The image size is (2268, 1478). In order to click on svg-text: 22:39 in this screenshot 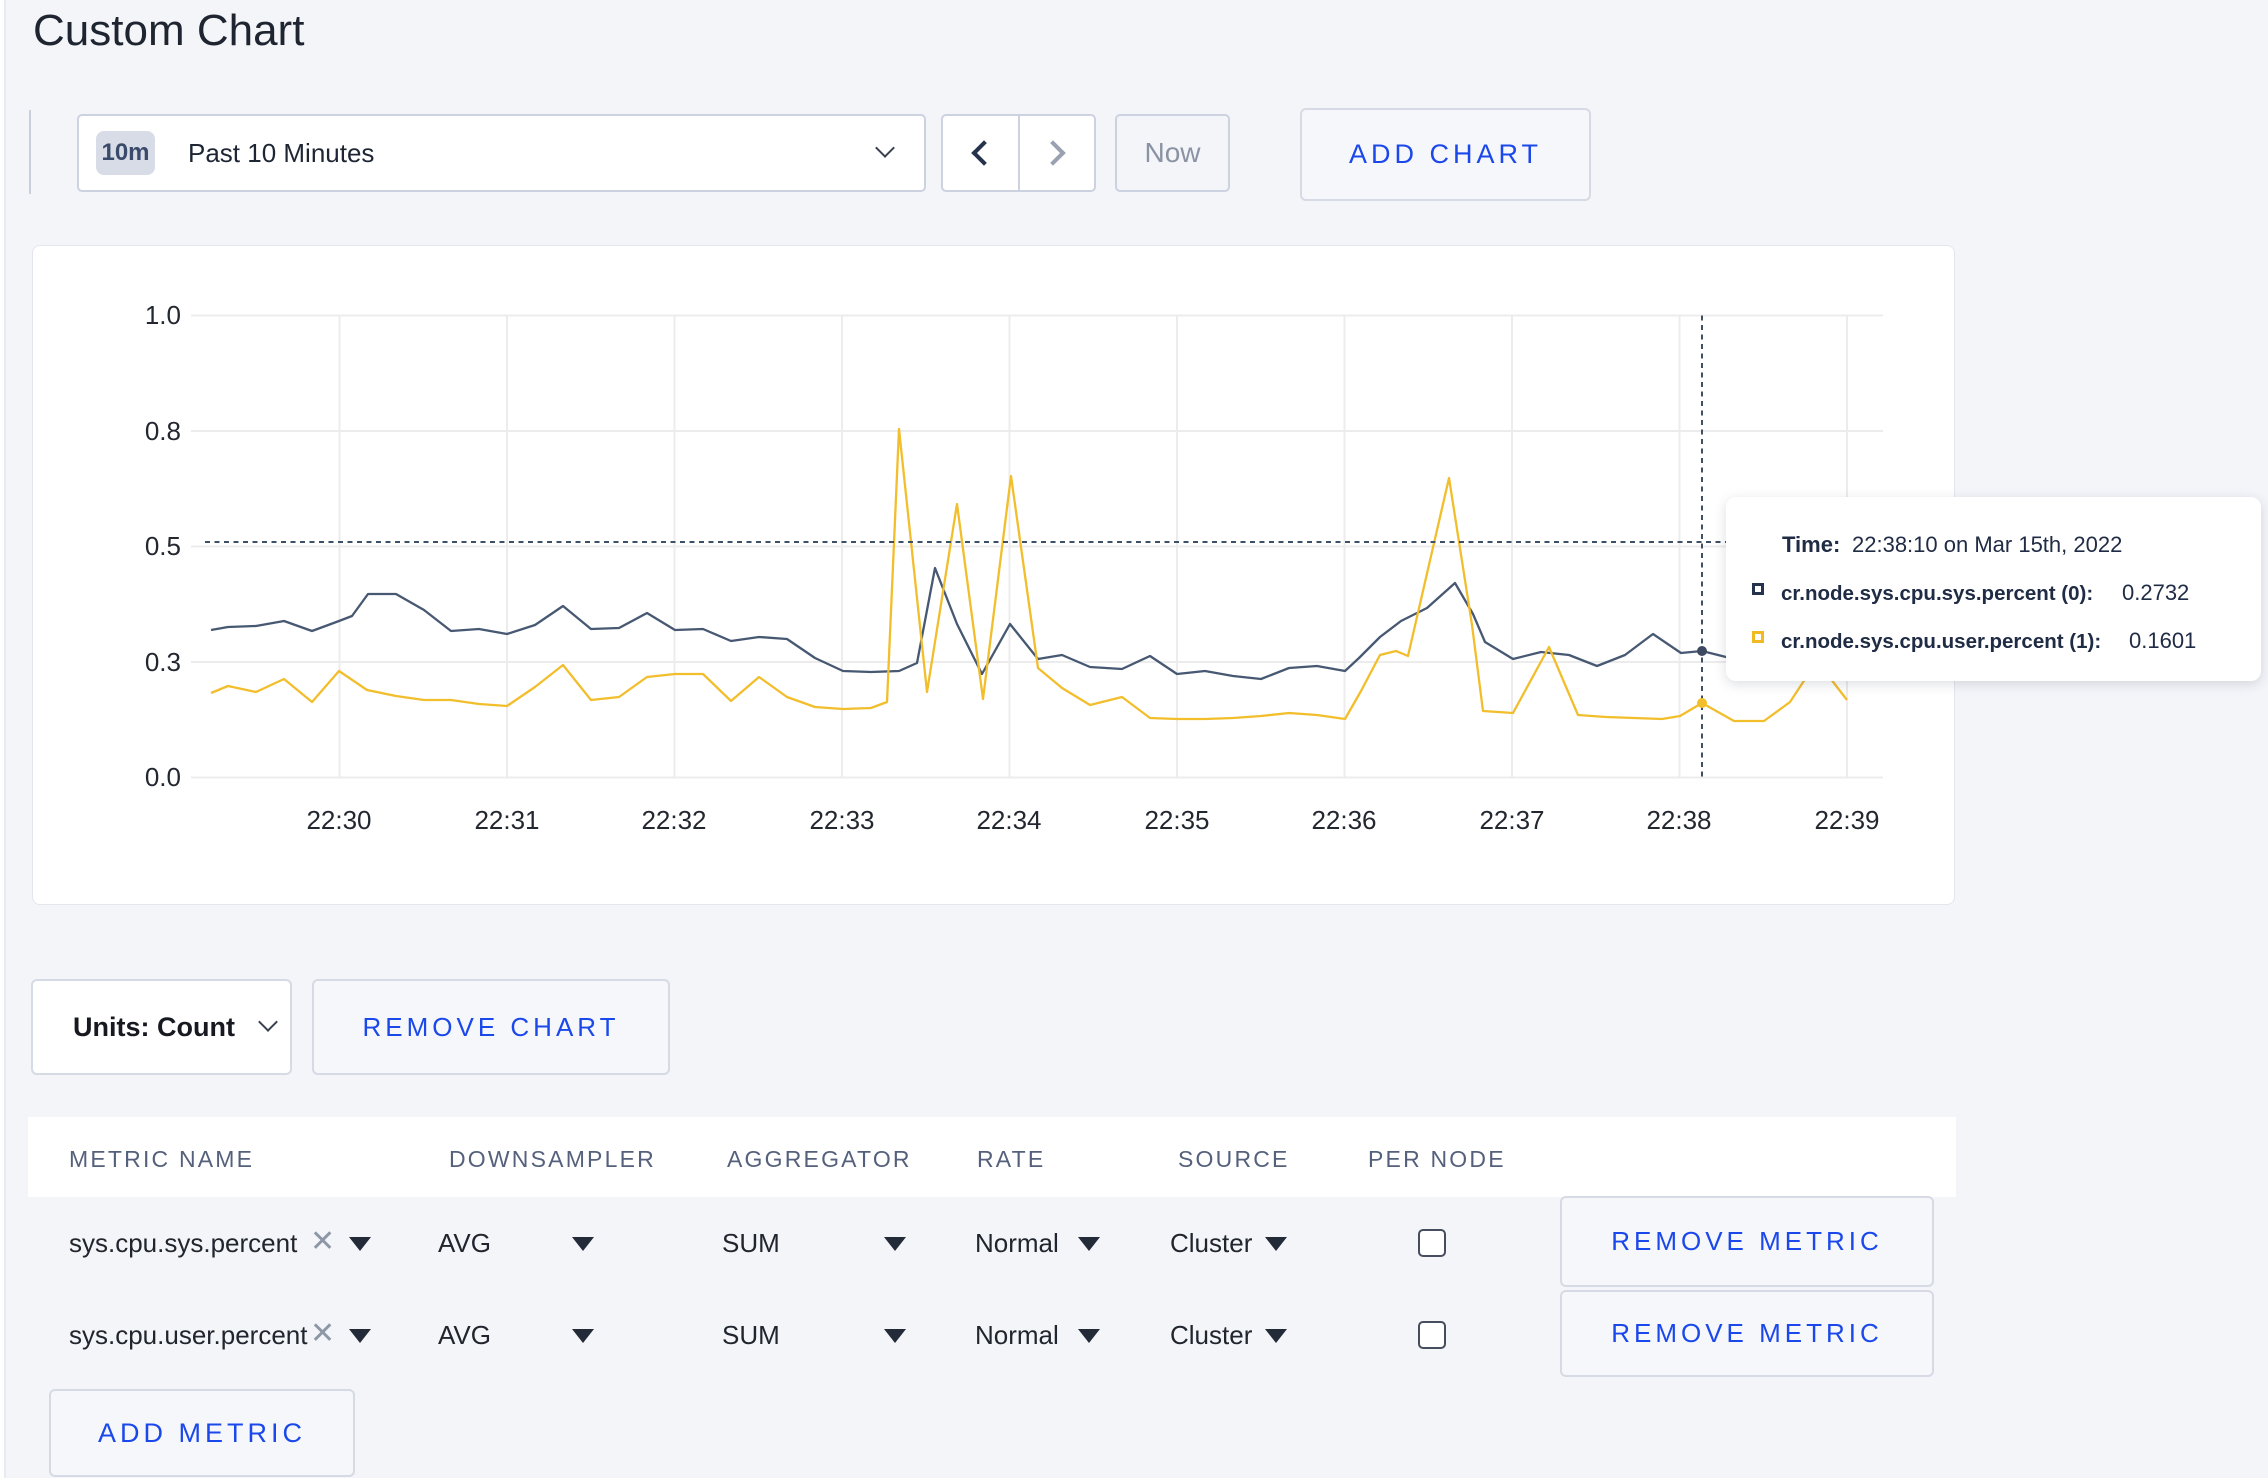, I will do `click(1846, 820)`.